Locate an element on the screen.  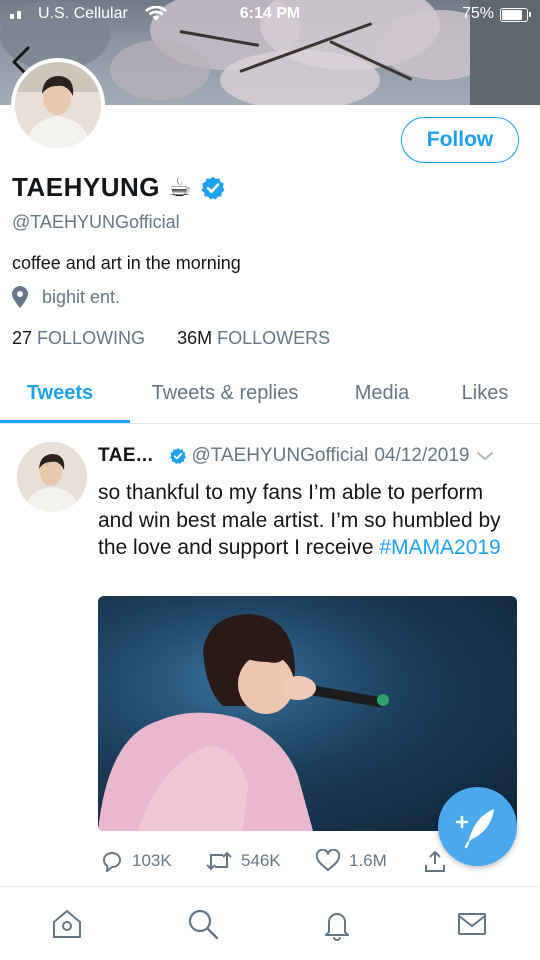
like-button: 1.6M is located at coordinates (351, 861).